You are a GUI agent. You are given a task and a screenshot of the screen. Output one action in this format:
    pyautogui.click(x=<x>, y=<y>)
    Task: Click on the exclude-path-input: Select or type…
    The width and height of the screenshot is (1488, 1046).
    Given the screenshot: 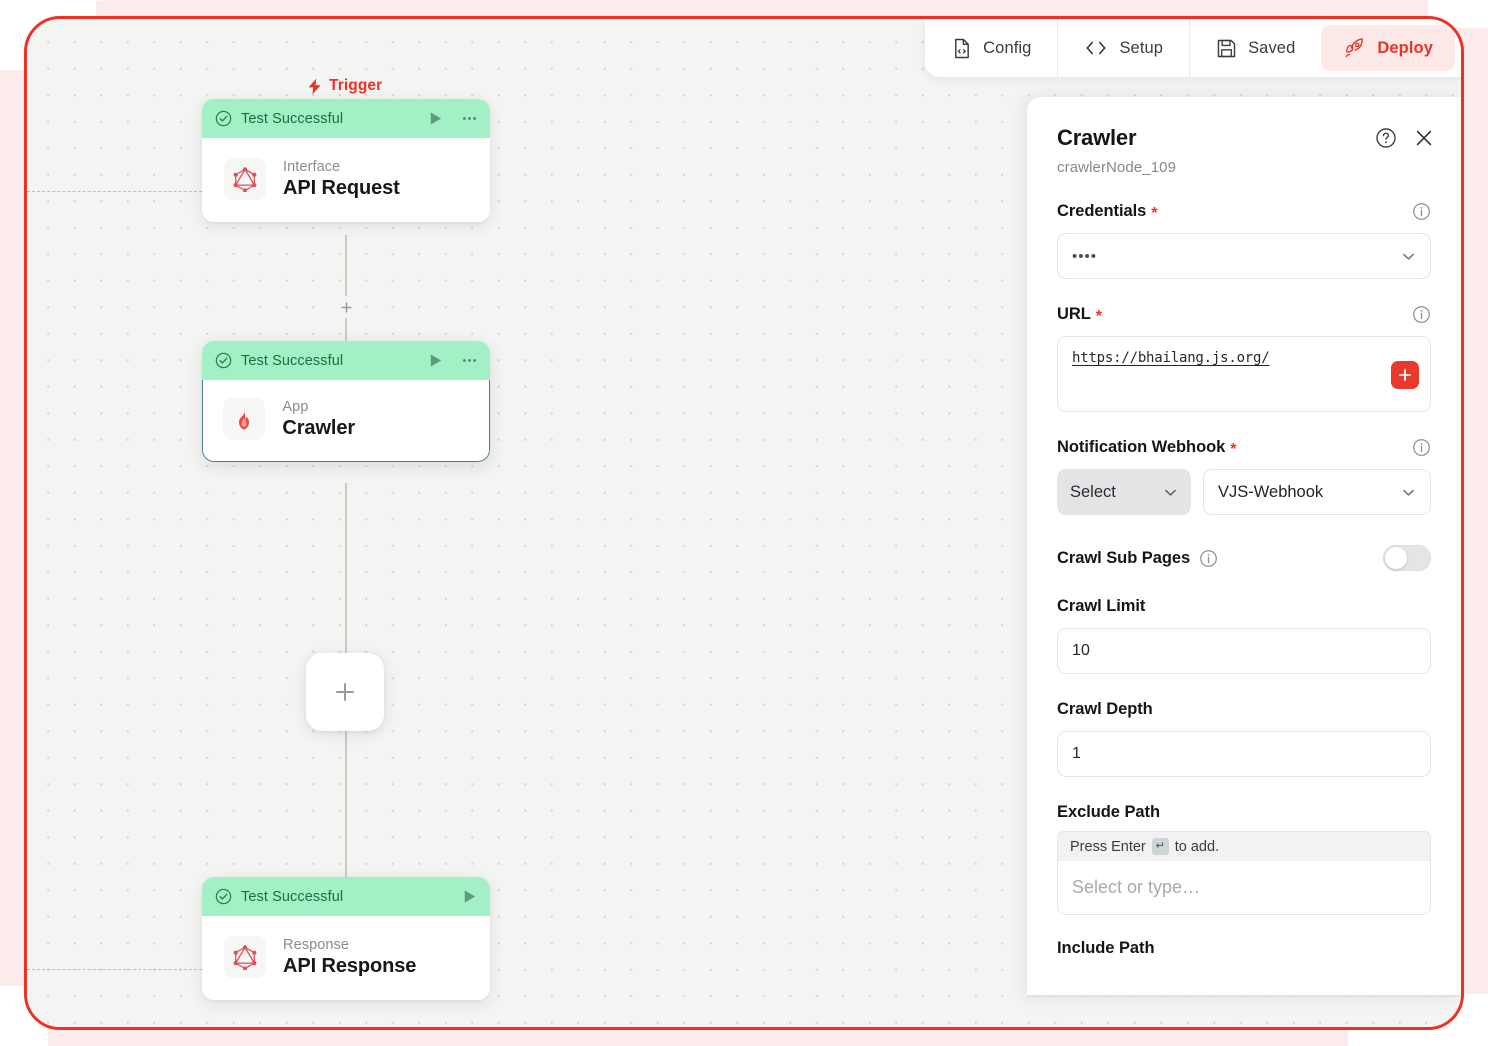 What is the action you would take?
    pyautogui.click(x=1244, y=888)
    